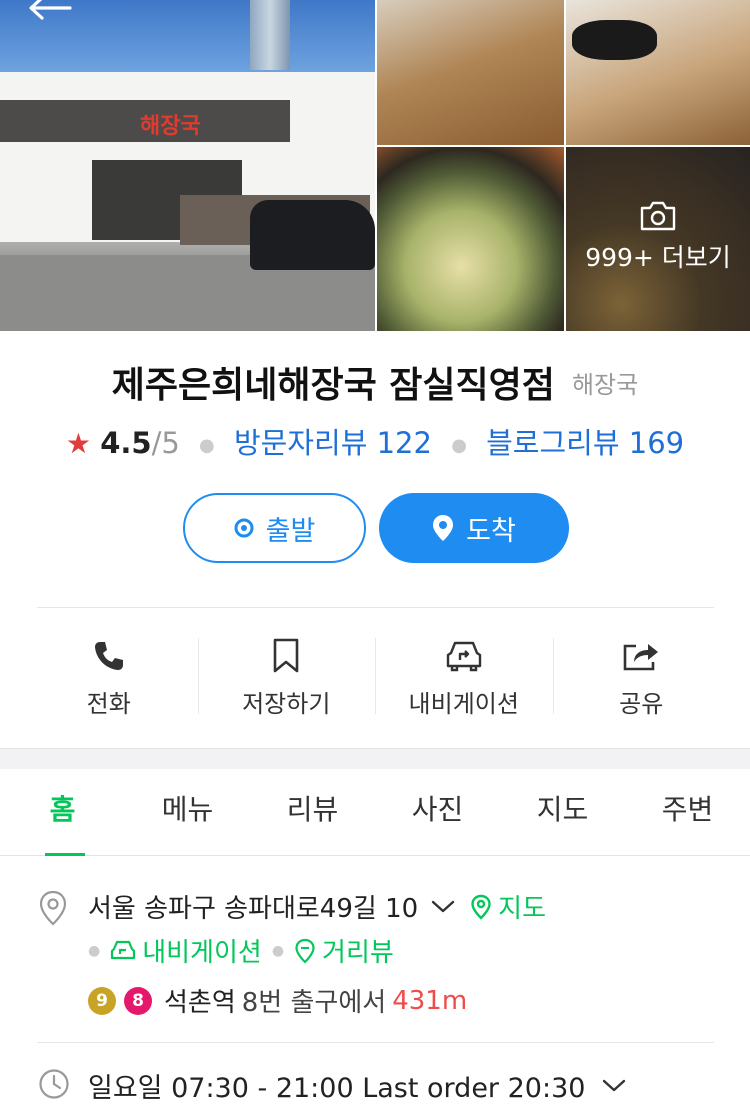  Describe the element at coordinates (286, 704) in the screenshot. I see `save-label: 저장하기` at that location.